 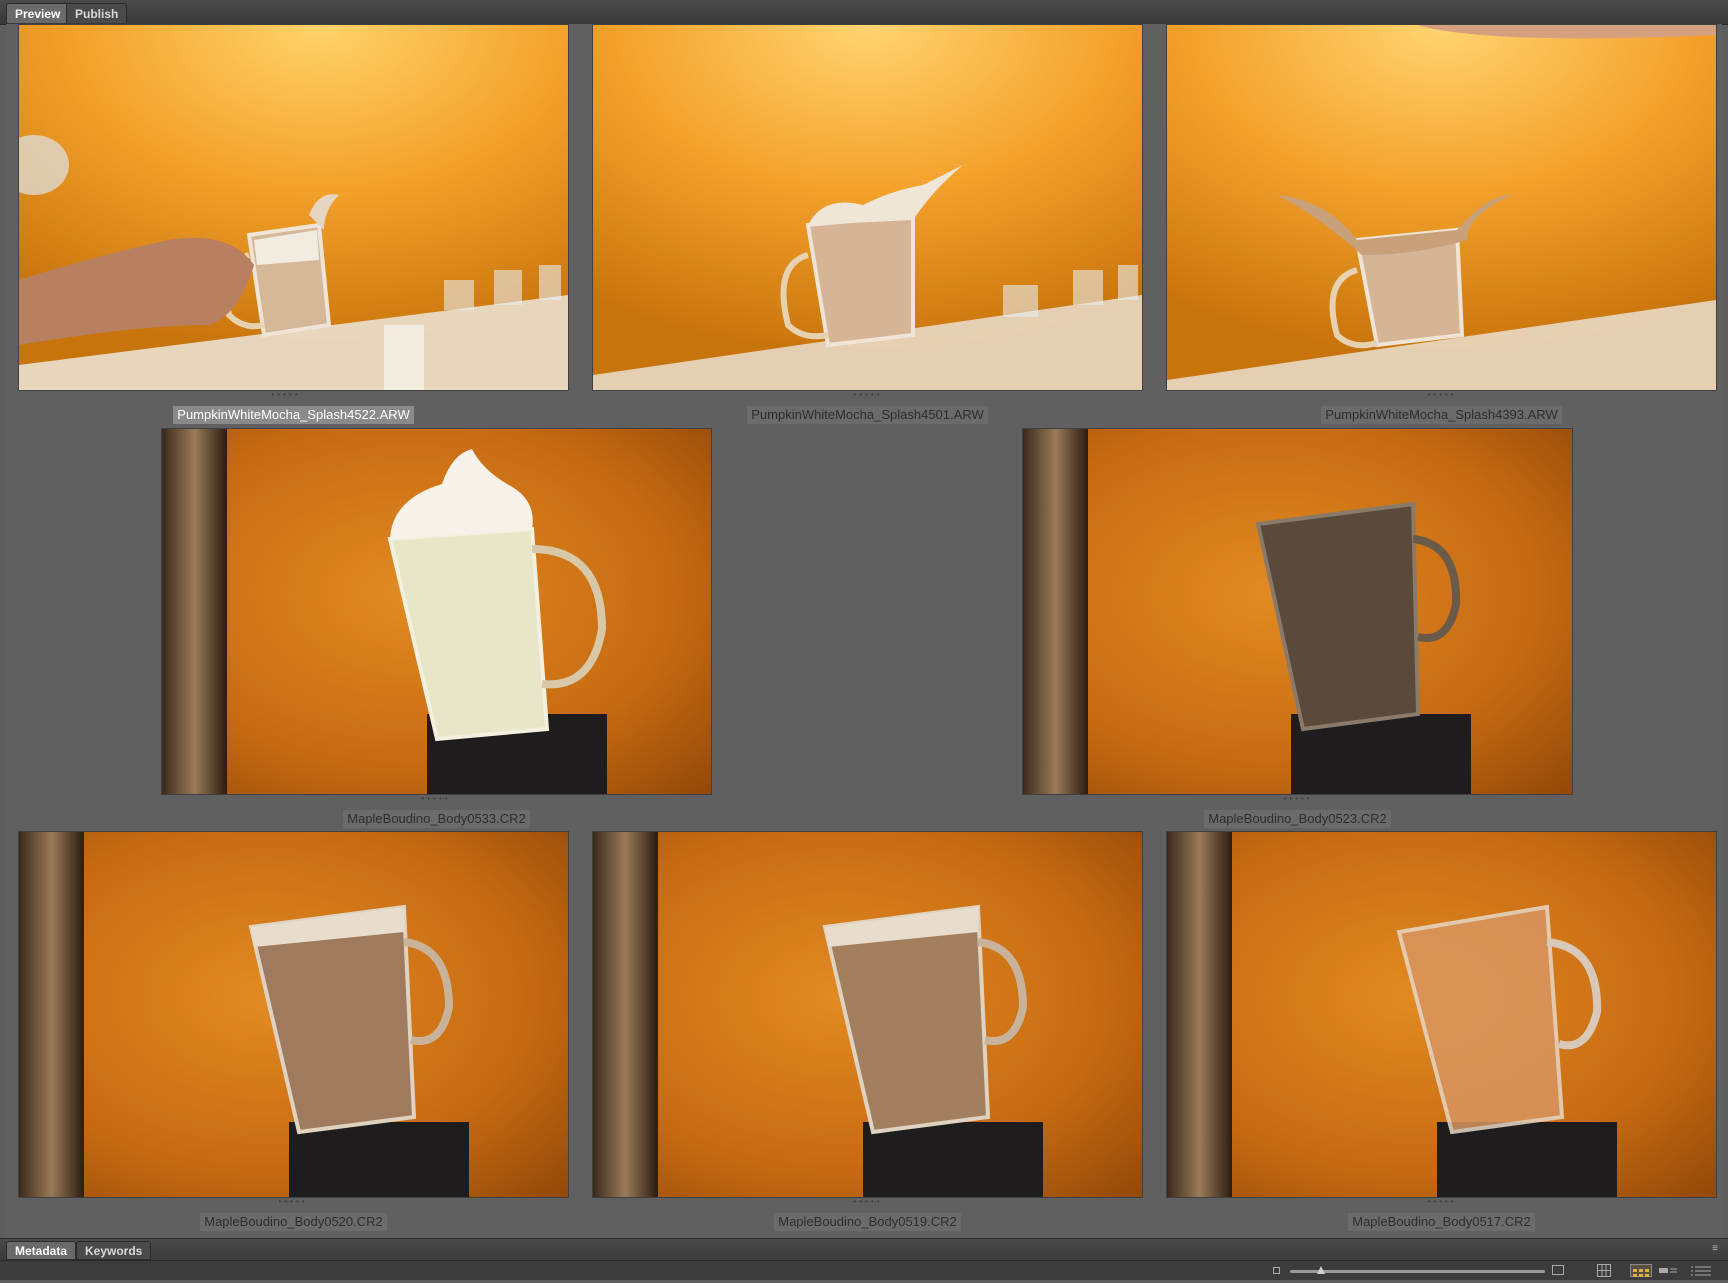 What do you see at coordinates (864, 12) in the screenshot?
I see `top-tab-bar: Preview Publish` at bounding box center [864, 12].